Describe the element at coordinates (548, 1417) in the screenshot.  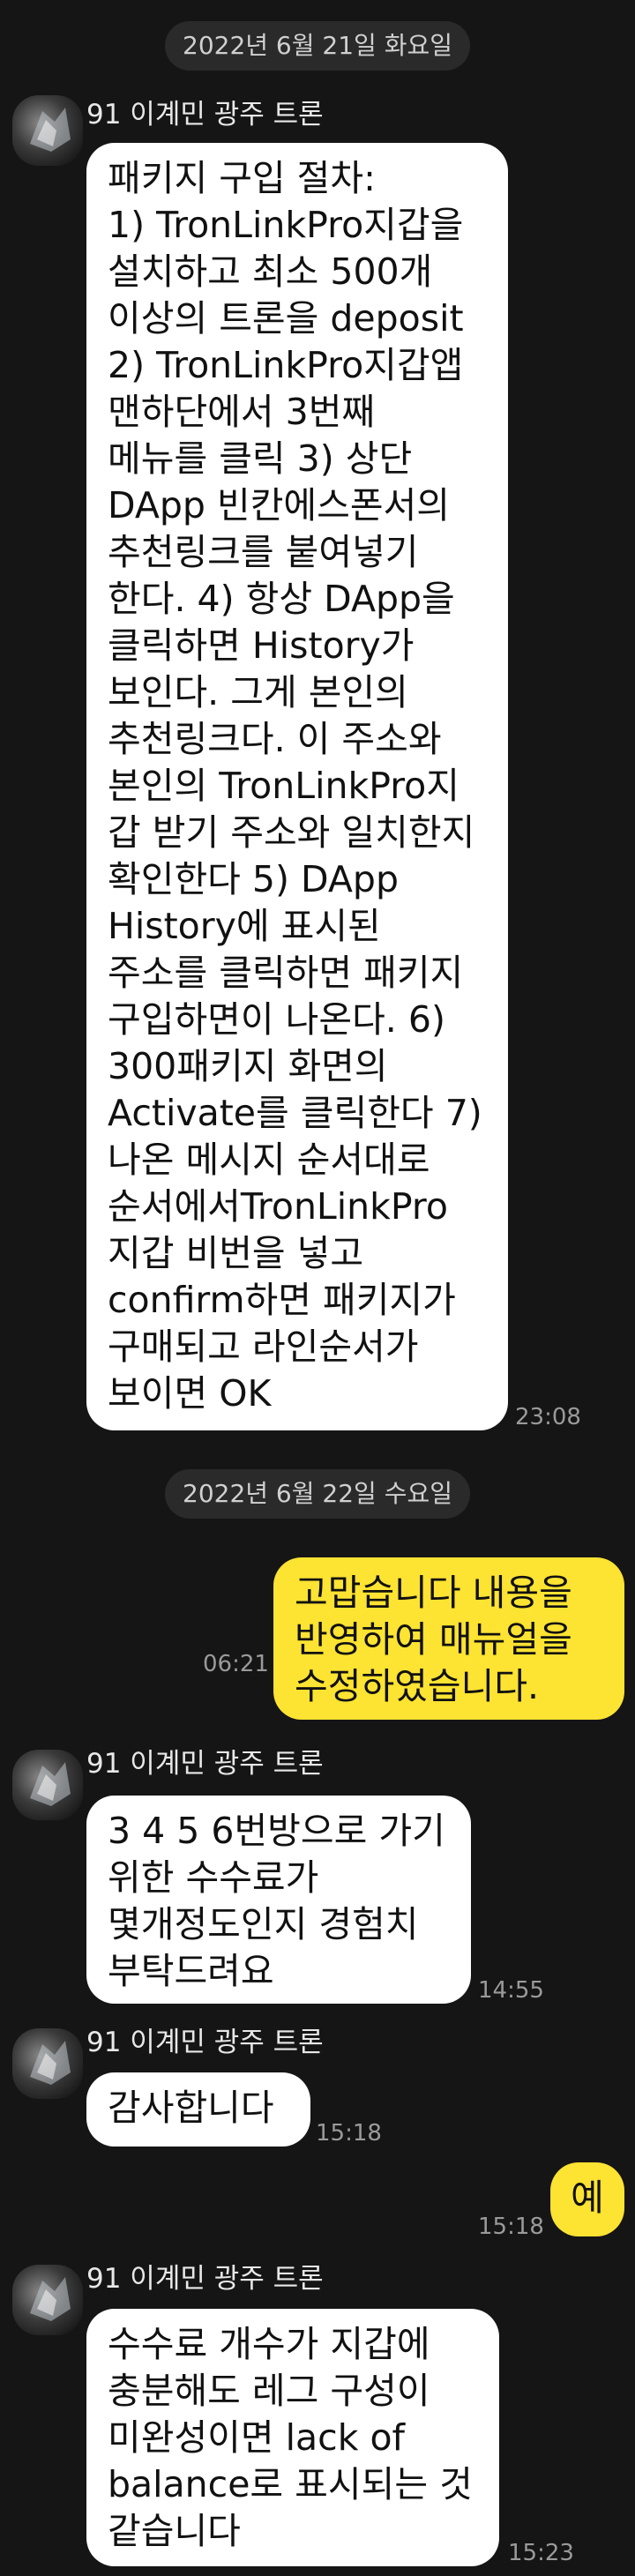
I see `message-time: 23:08` at that location.